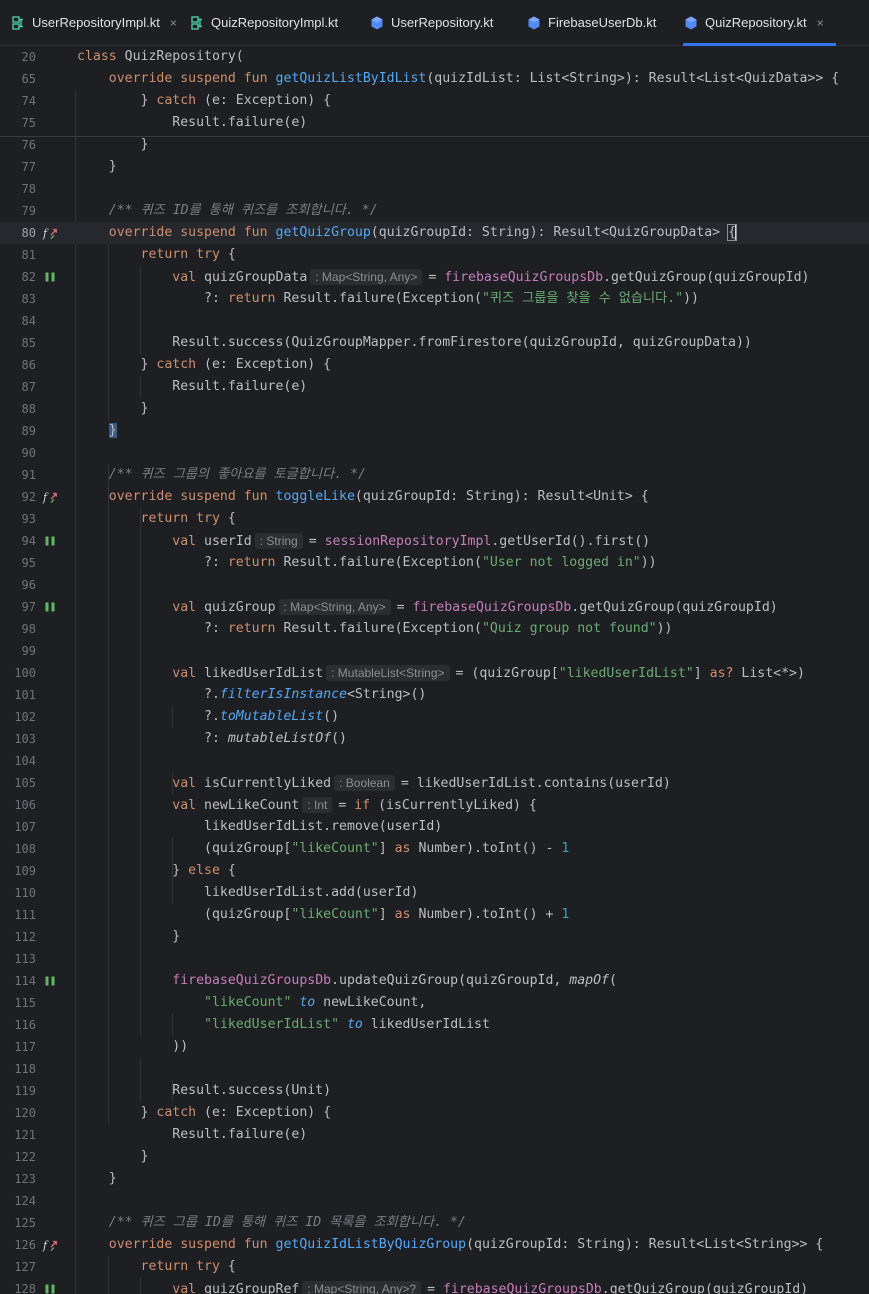 The height and width of the screenshot is (1294, 869). What do you see at coordinates (434, 189) in the screenshot?
I see `code-line-78: 78` at bounding box center [434, 189].